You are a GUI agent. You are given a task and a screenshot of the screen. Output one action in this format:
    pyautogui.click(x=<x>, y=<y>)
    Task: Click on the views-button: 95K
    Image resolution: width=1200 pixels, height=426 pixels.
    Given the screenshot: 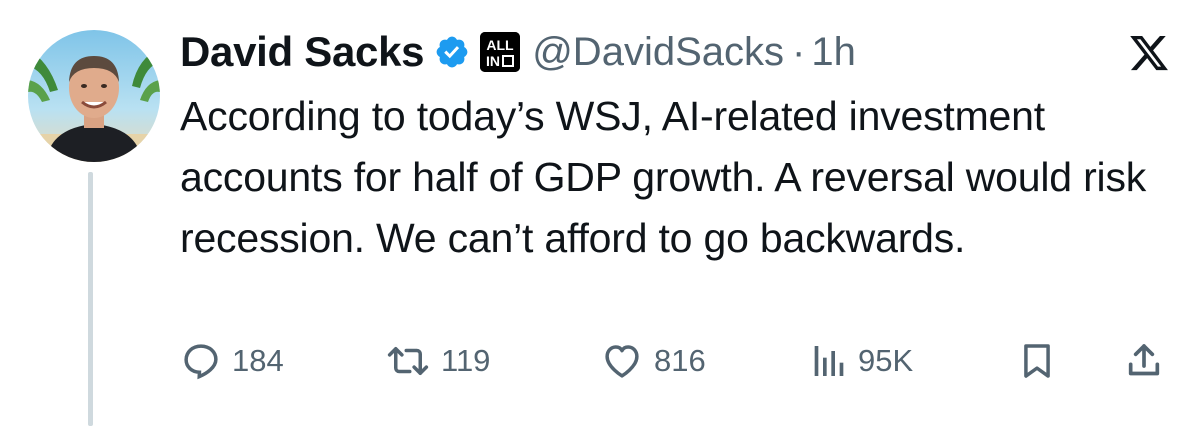 What is the action you would take?
    pyautogui.click(x=860, y=361)
    